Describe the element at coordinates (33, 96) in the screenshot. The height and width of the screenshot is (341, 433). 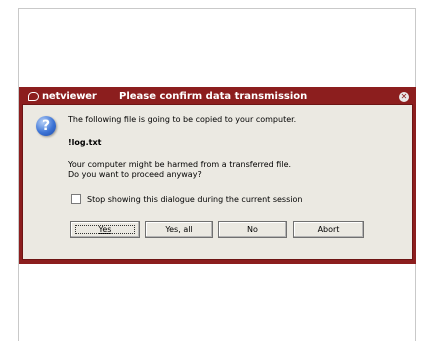
I see `netviewer-logo-icon` at that location.